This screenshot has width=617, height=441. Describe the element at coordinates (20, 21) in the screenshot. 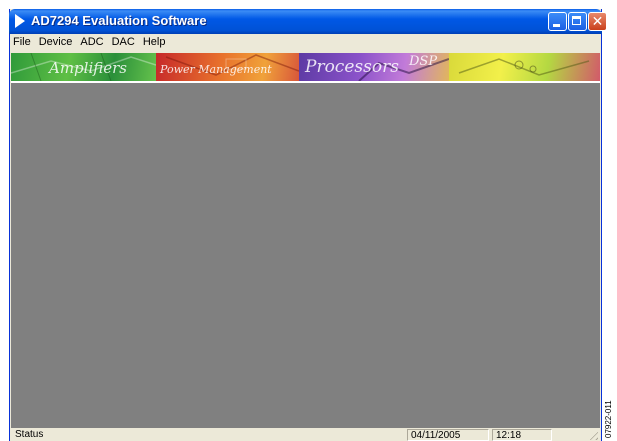

I see `play-arrow-icon` at that location.